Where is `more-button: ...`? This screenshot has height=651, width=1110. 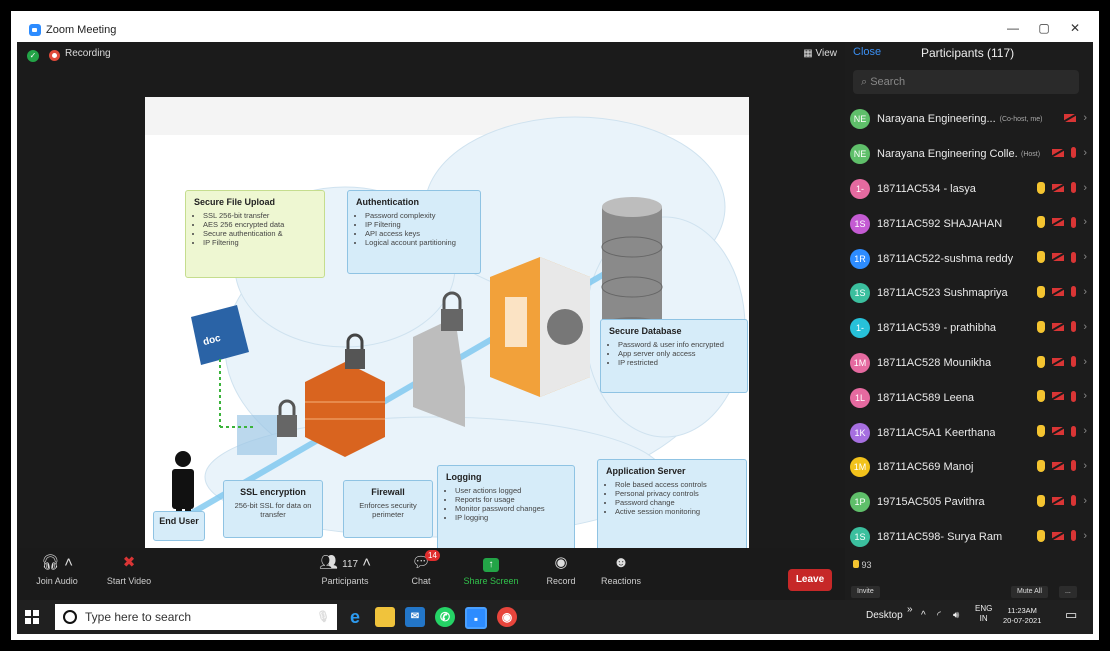 more-button: ... is located at coordinates (1068, 592).